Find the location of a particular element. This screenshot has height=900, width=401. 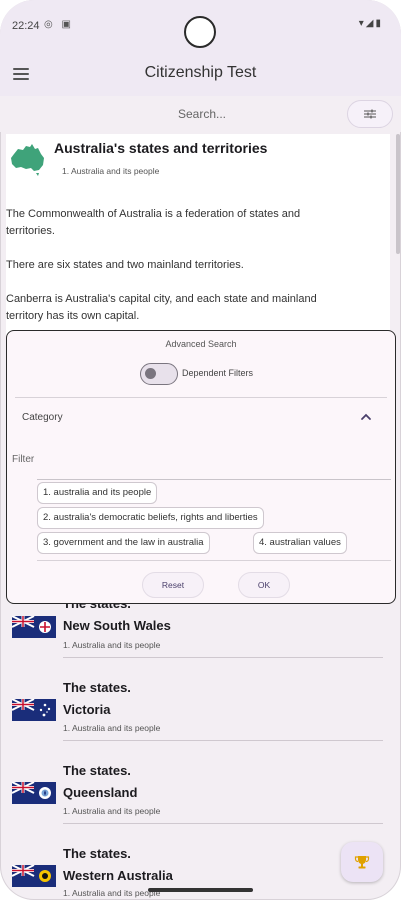

western-australia-flag-icon is located at coordinates (34, 876).